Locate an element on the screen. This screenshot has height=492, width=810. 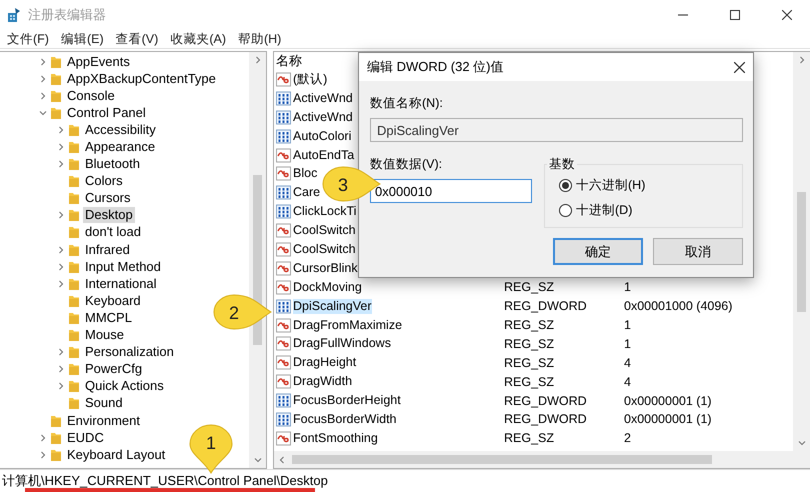
value-data-field: 0x000010 is located at coordinates (451, 191).